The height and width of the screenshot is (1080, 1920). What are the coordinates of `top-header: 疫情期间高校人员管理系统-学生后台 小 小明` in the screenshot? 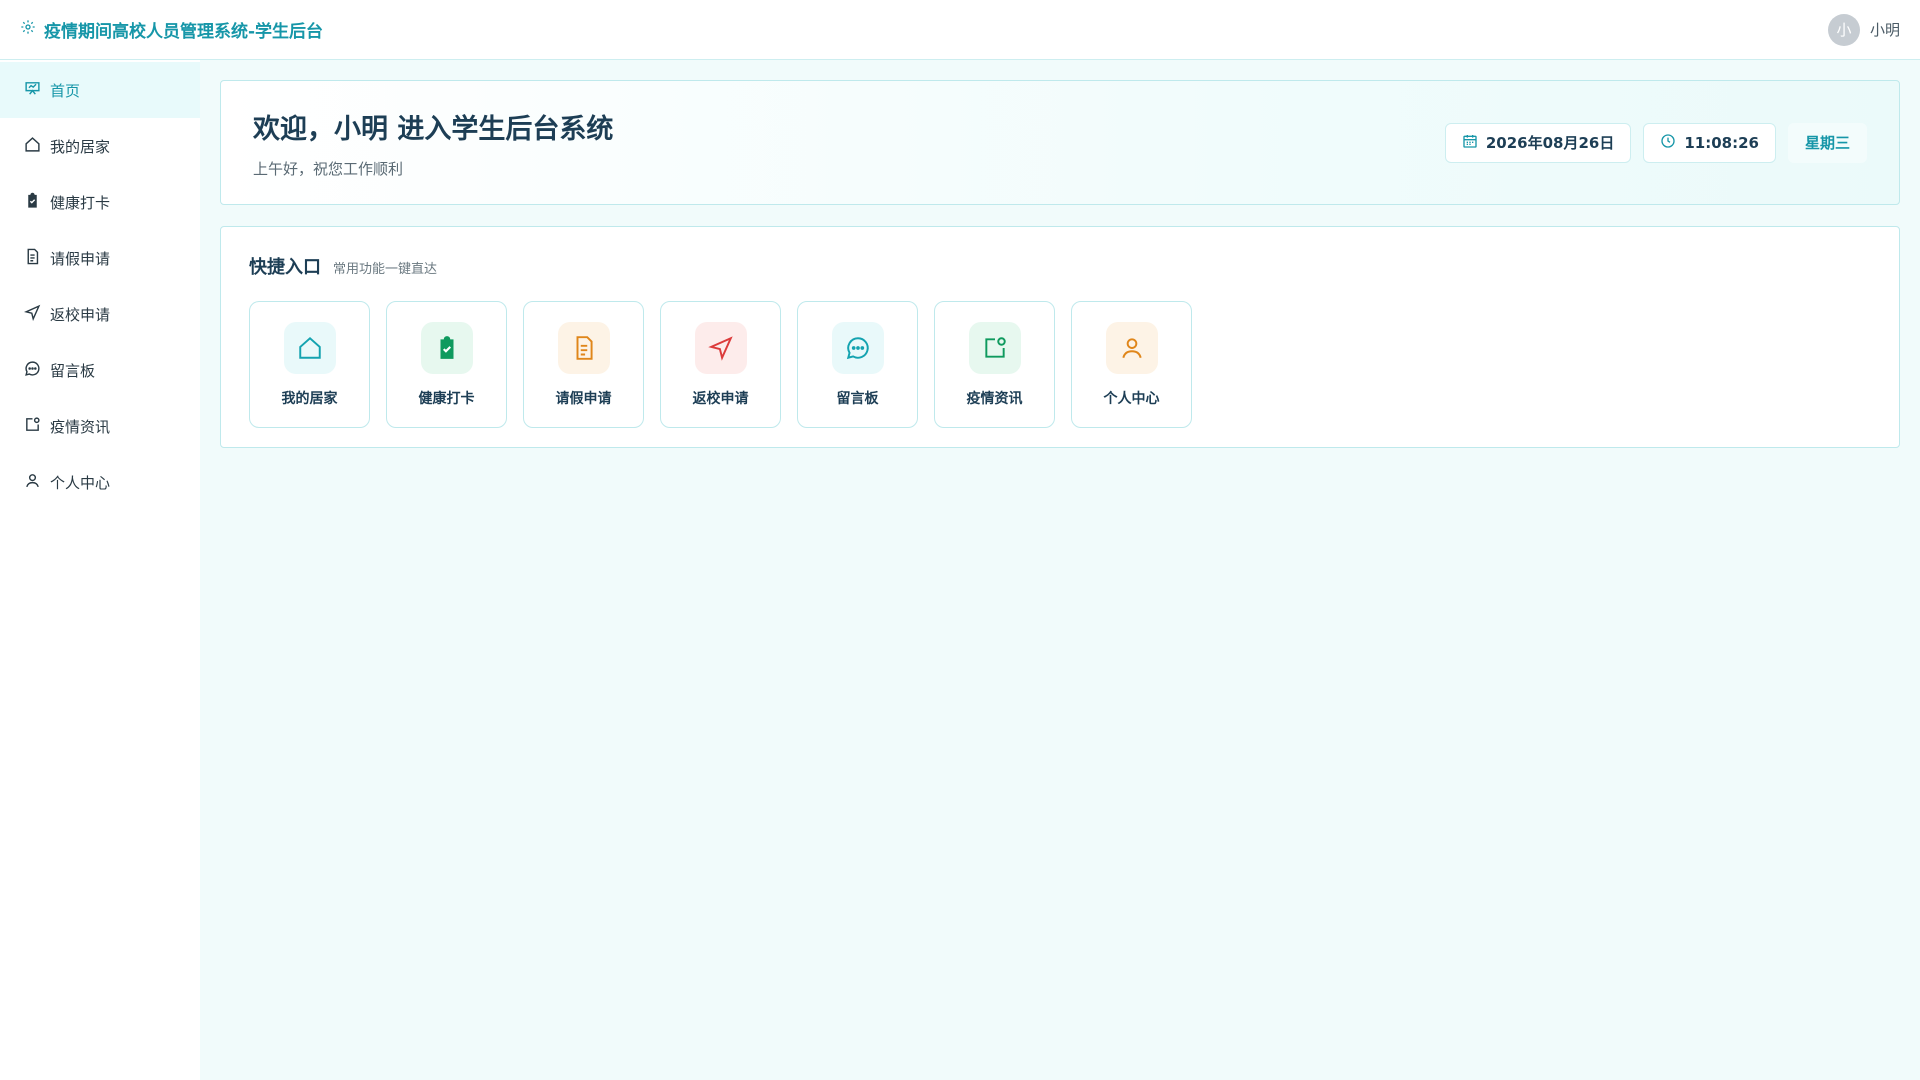 It's located at (960, 30).